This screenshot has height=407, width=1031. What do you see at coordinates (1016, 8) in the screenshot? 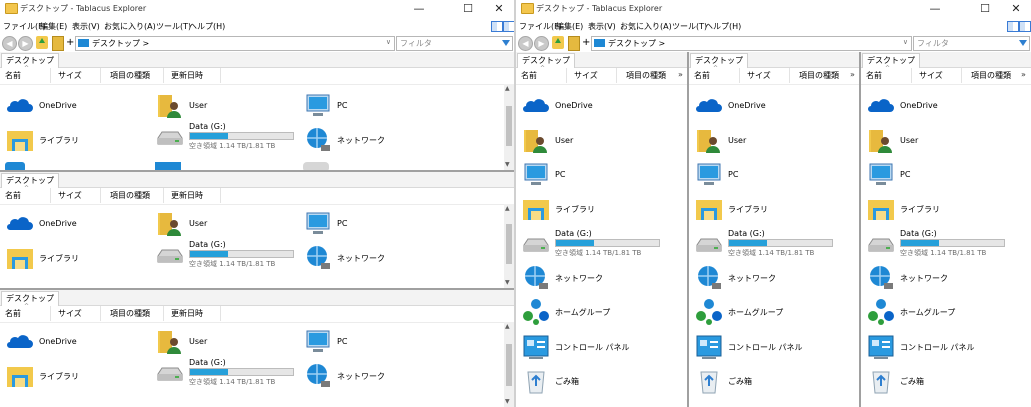
I see `close-button: ✕` at bounding box center [1016, 8].